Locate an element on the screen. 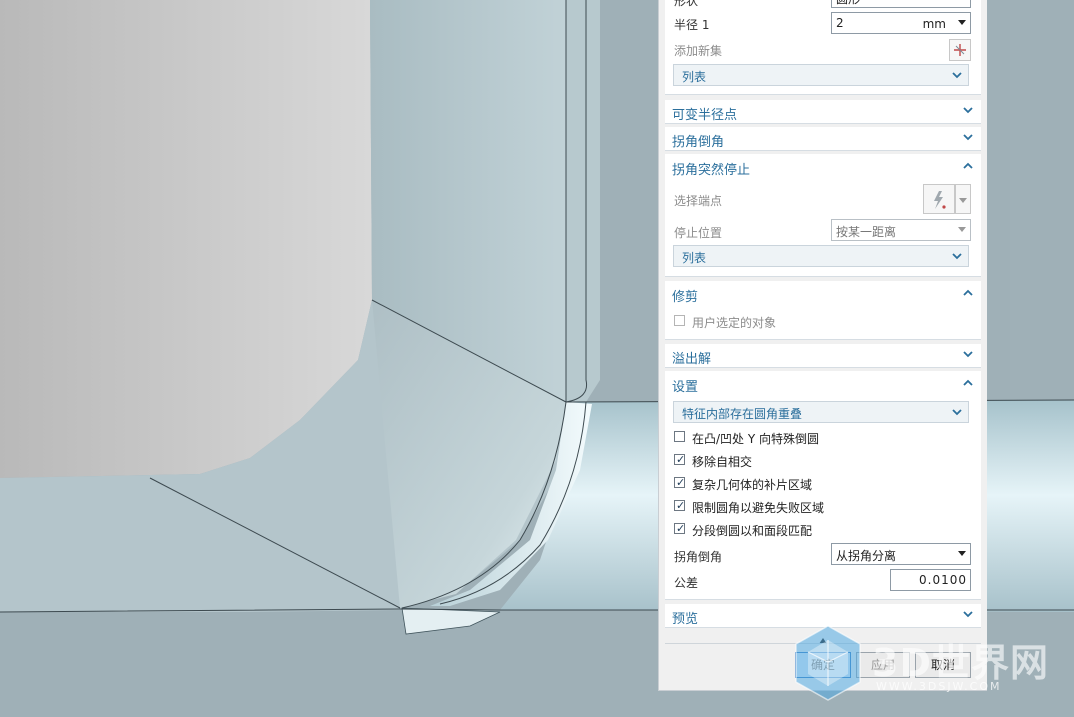  remove-self-intersect-checkbox: ✓ 移除自相交 is located at coordinates (774, 461).